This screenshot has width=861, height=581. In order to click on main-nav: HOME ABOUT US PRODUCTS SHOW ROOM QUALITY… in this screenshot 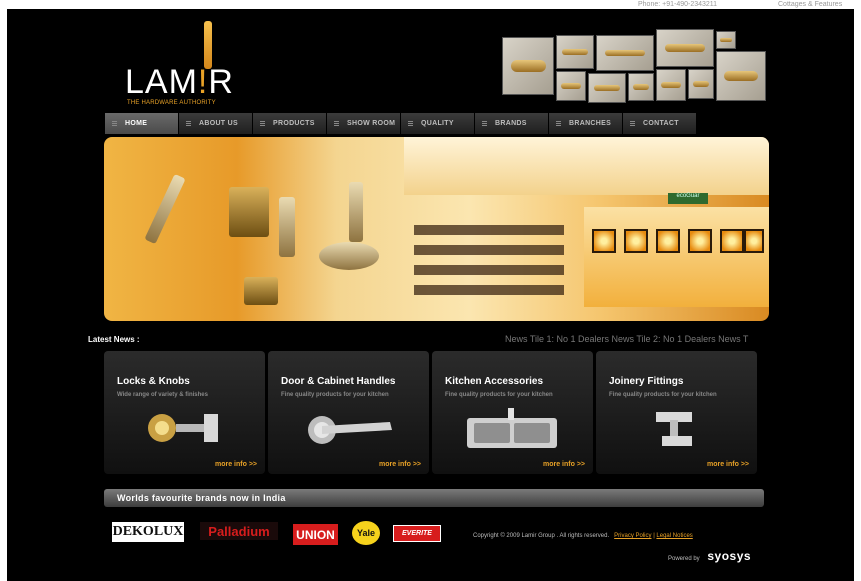, I will do `click(405, 123)`.